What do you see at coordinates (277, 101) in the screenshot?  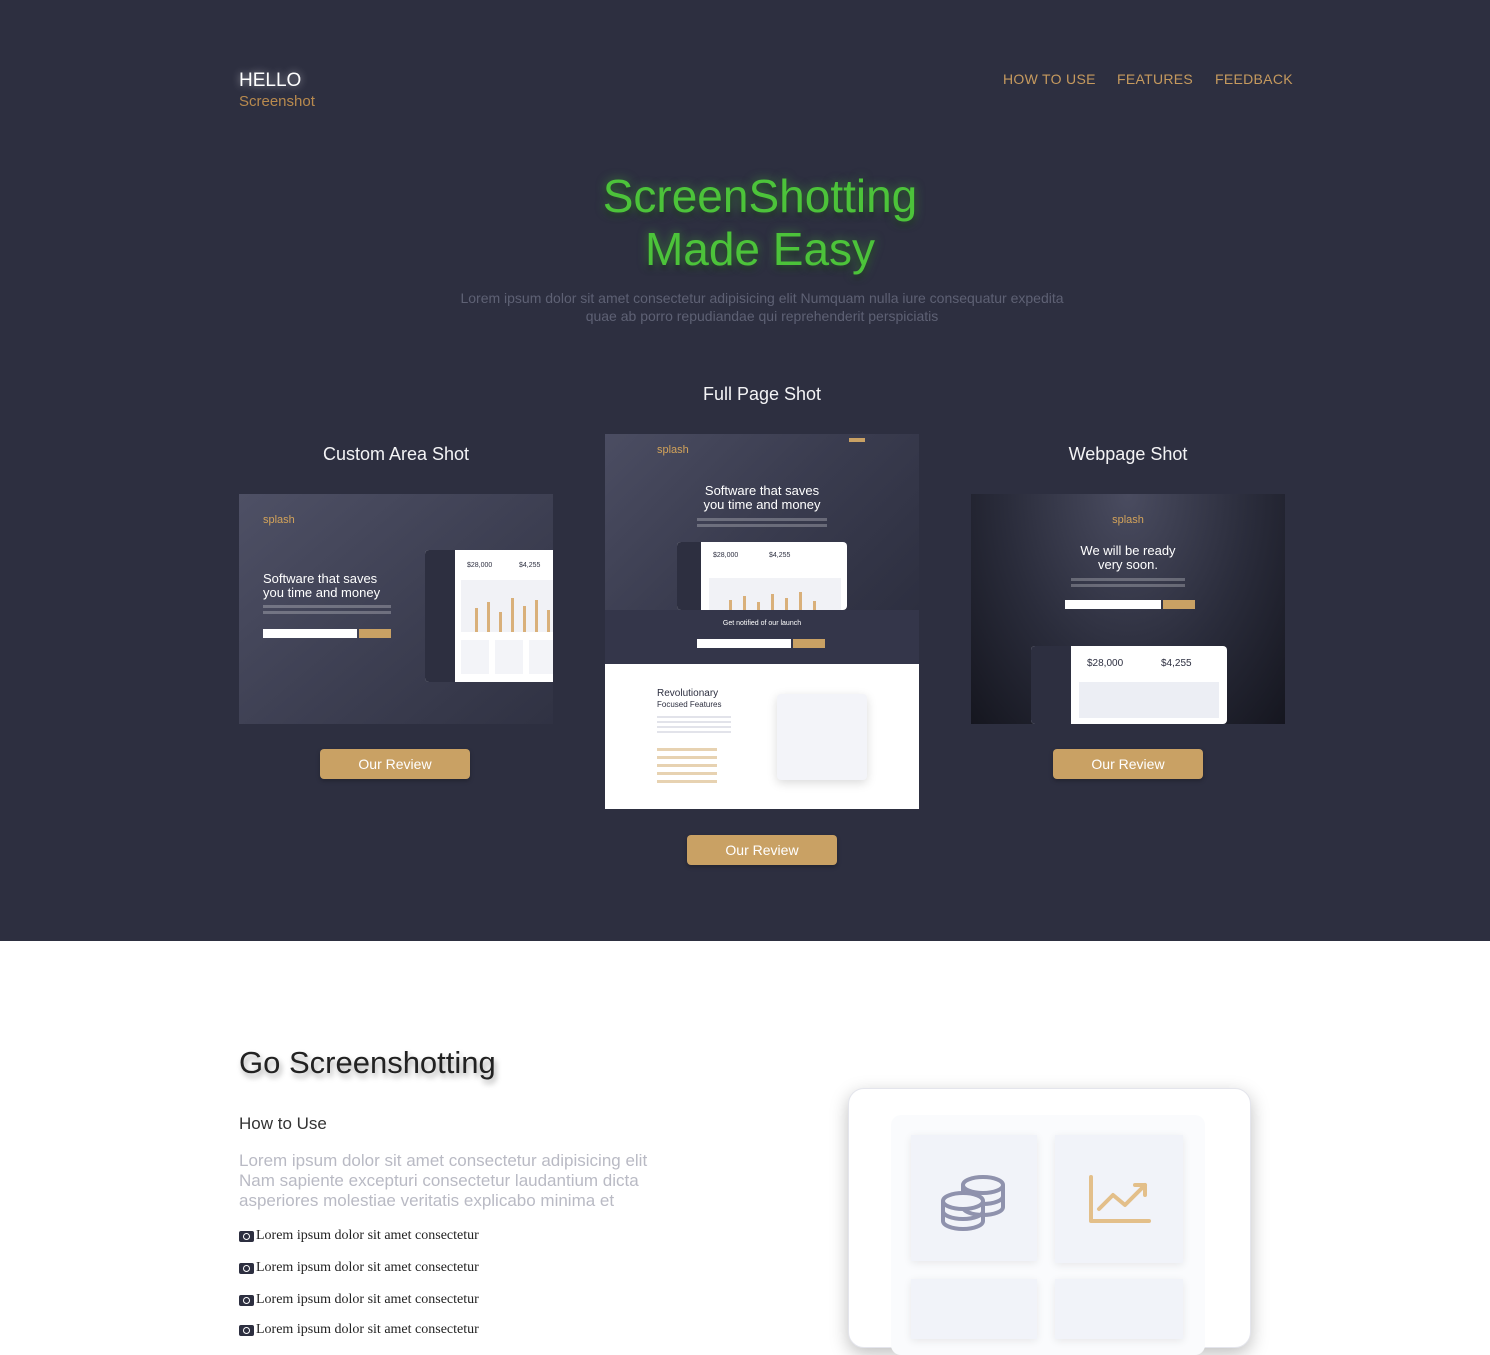 I see `brand-subtitle: Screenshot` at bounding box center [277, 101].